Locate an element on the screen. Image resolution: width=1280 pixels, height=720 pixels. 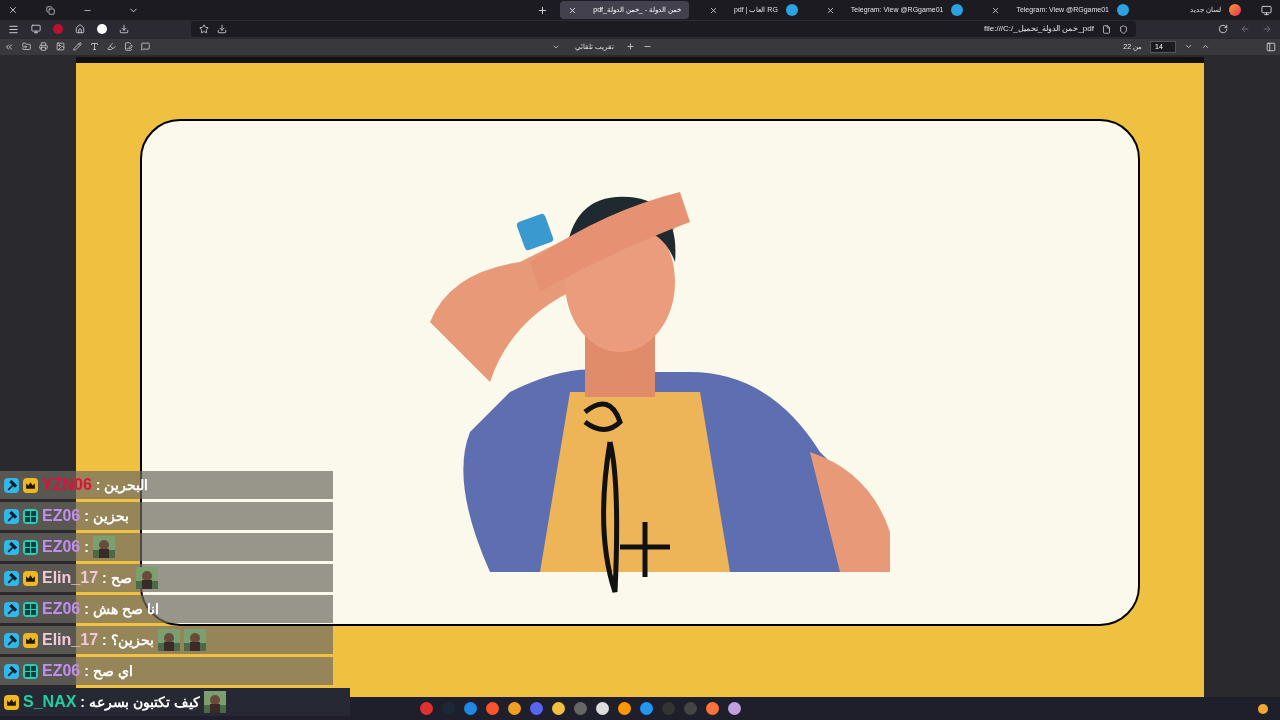
print-icon is located at coordinates (43, 47).